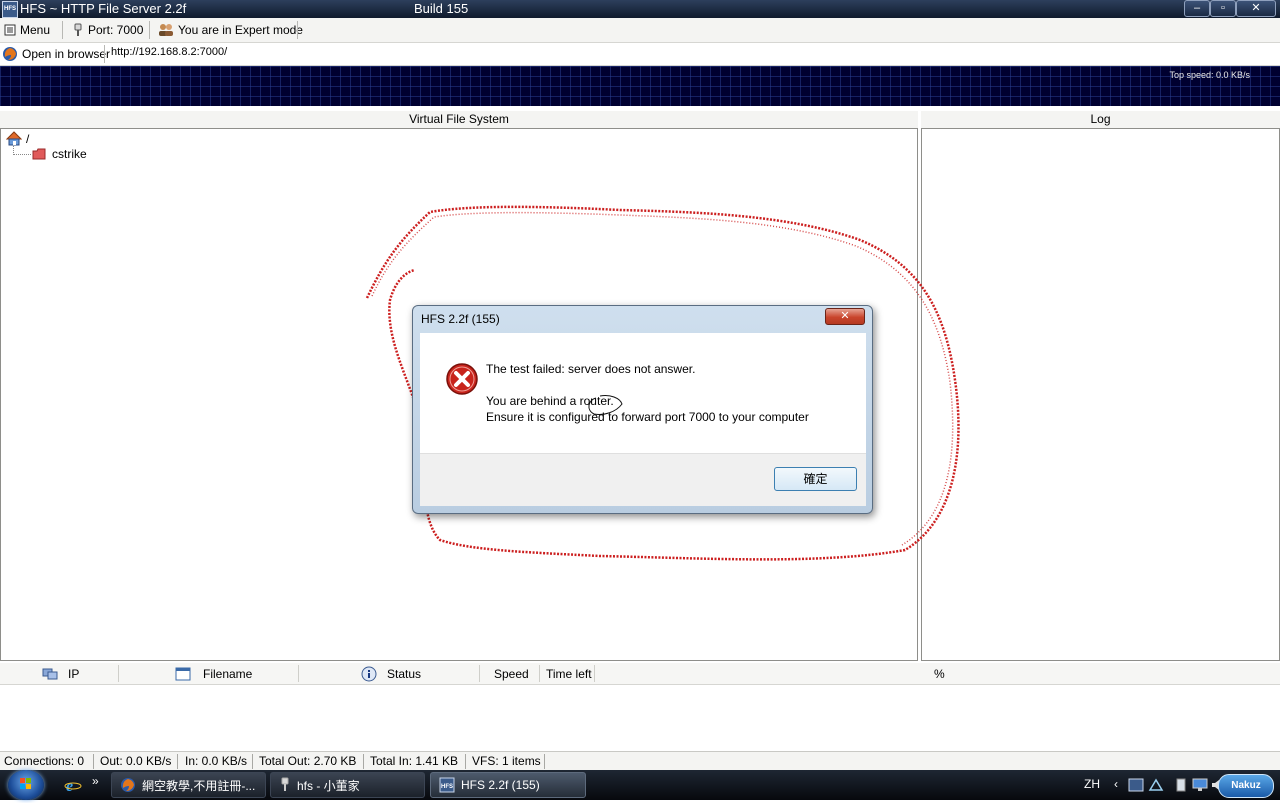  I want to click on plug-icon, so click(285, 784).